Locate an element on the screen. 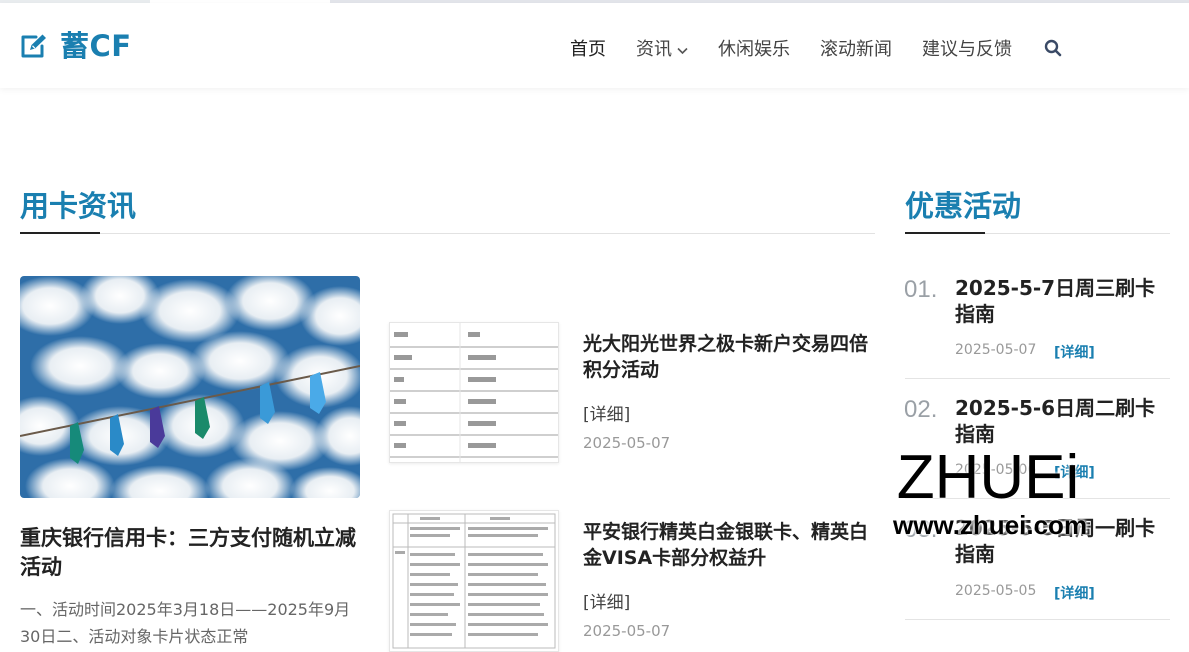  promo-date-1: 2025-05-07 is located at coordinates (996, 350).